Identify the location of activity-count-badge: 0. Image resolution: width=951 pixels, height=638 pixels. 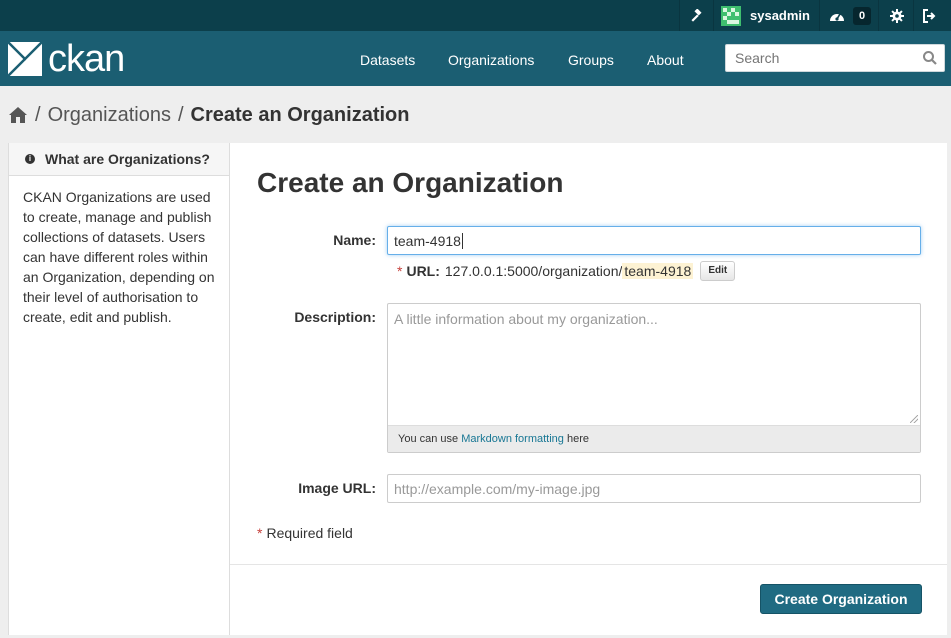
(862, 15).